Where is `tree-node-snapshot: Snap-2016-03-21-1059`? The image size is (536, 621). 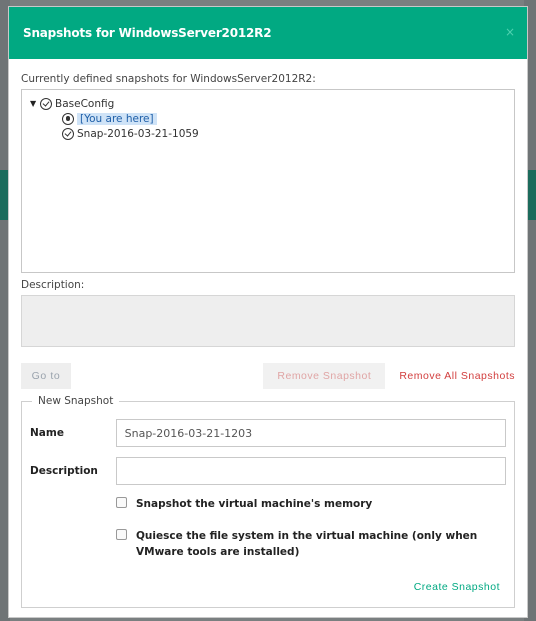 tree-node-snapshot: Snap-2016-03-21-1059 is located at coordinates (268, 133).